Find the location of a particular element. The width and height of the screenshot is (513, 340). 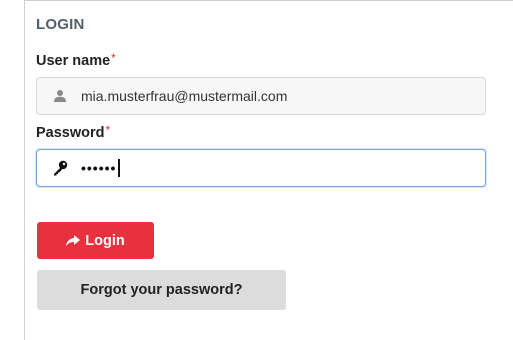

username-field: mia.musterfrau@mustermail.com is located at coordinates (261, 96).